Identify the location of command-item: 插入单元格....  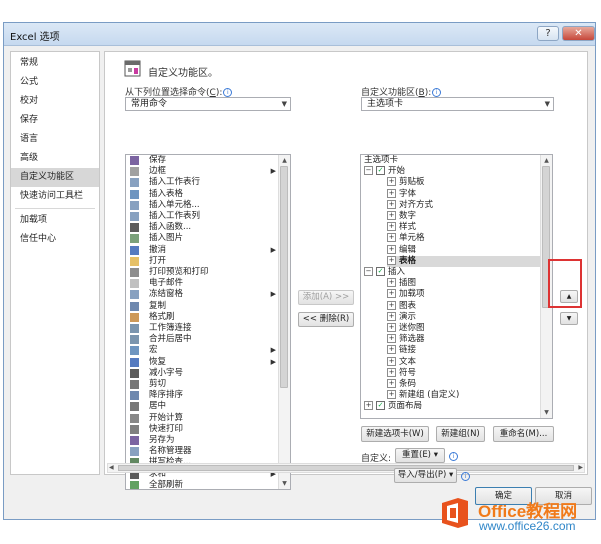
(202, 205).